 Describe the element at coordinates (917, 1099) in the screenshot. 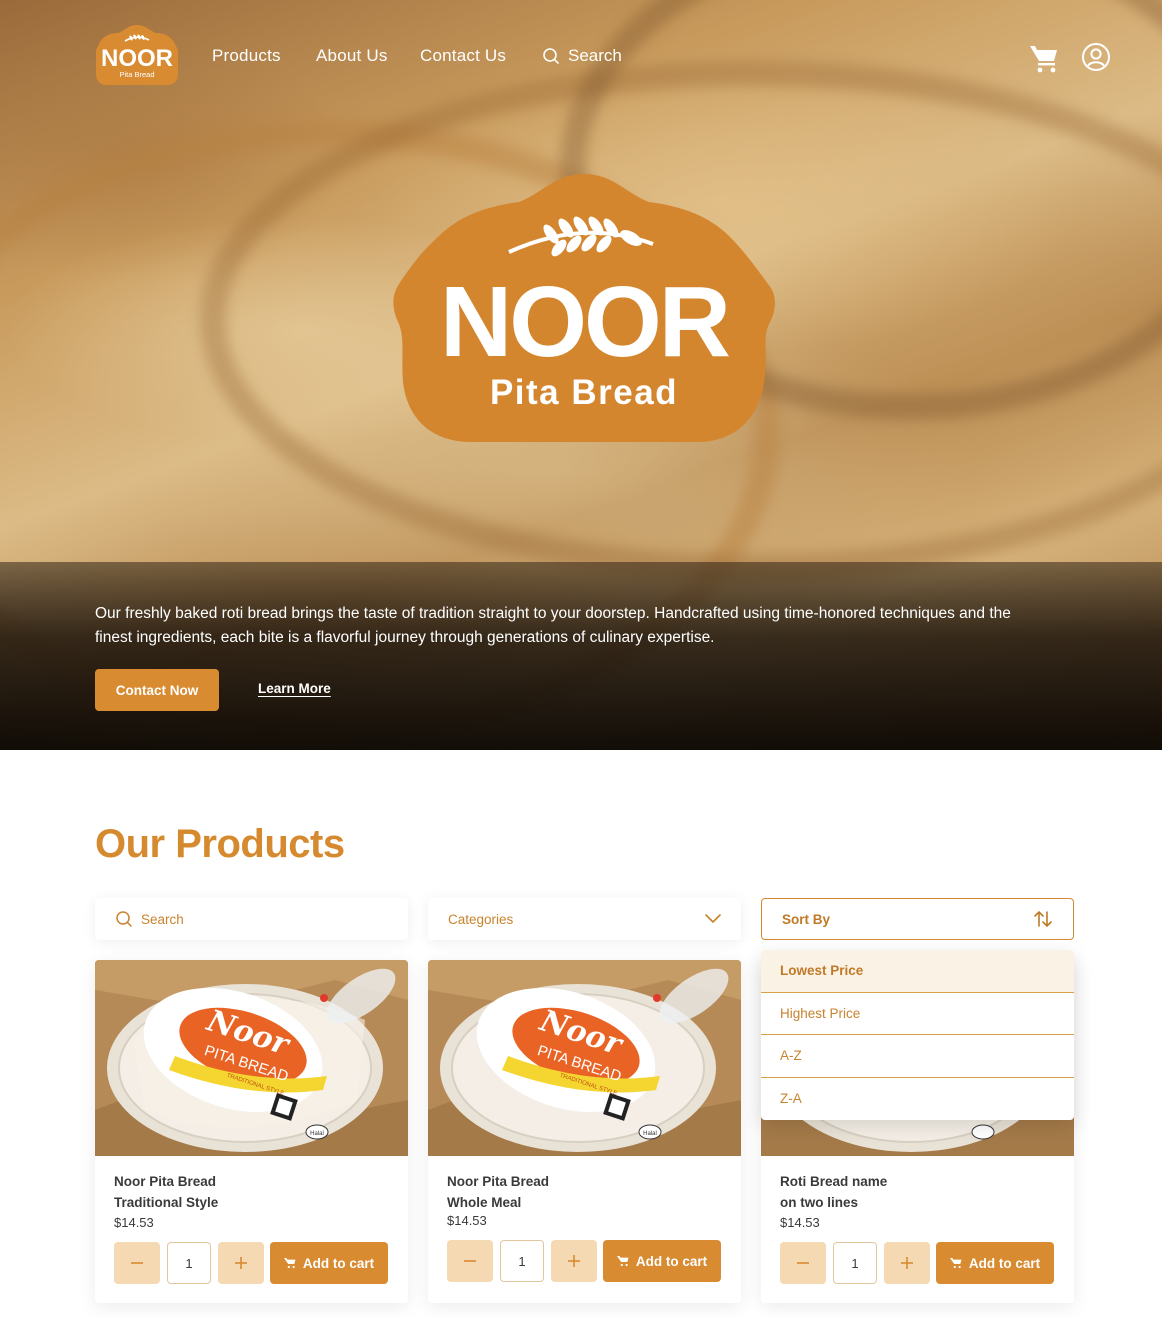

I see `sort-option-z-a: Z-A` at that location.